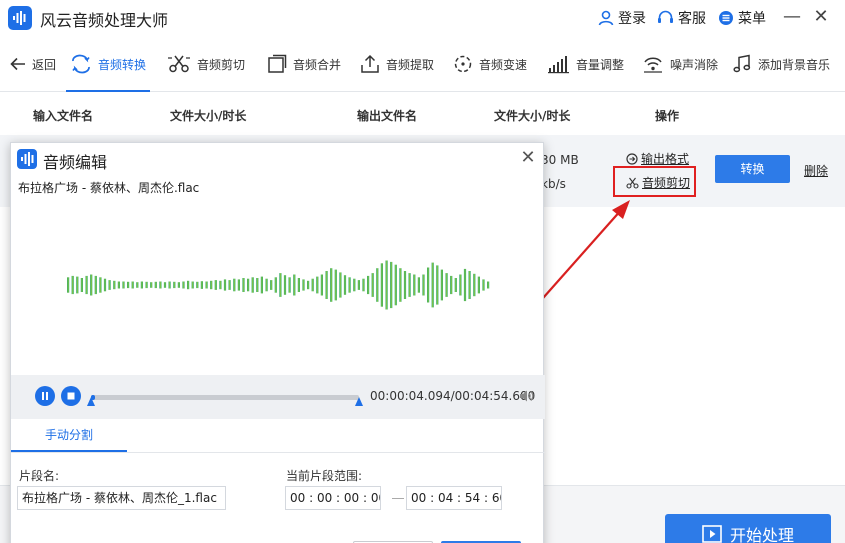  I want to click on output-size-text: 30 MB, so click(560, 160).